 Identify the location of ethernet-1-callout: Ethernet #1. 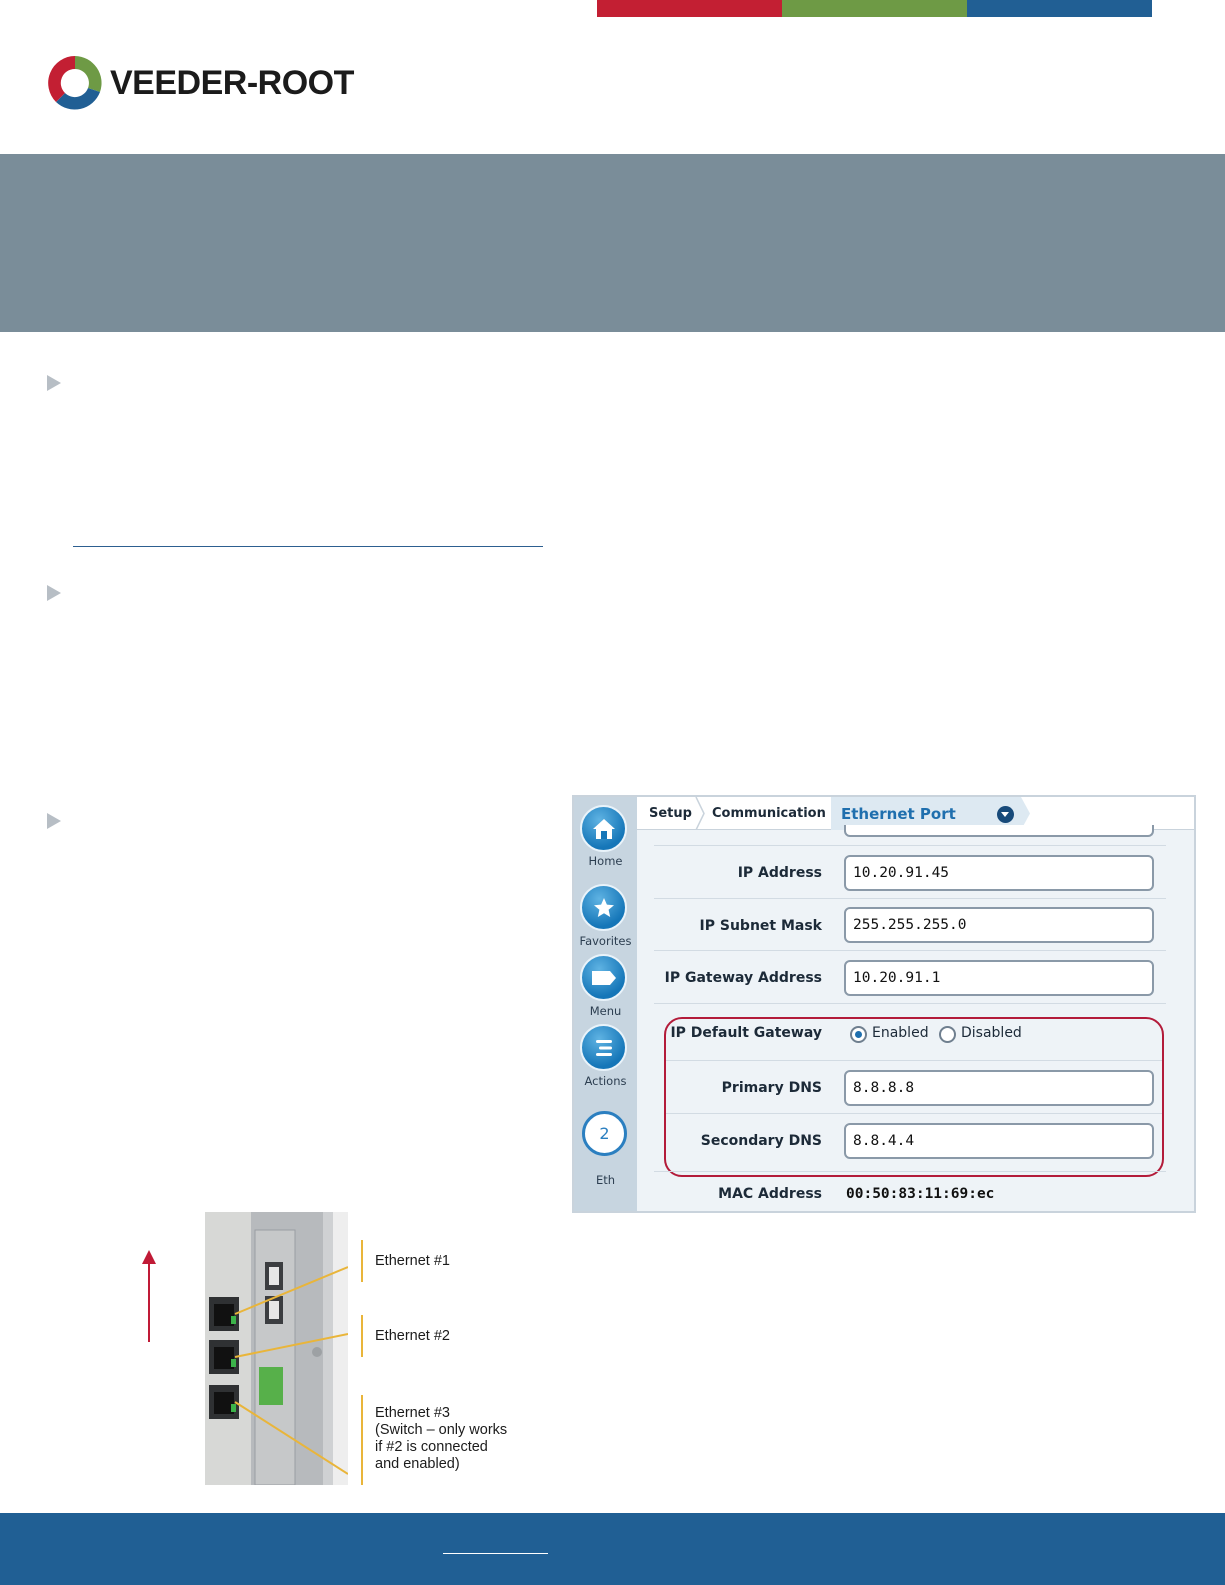
(412, 1261).